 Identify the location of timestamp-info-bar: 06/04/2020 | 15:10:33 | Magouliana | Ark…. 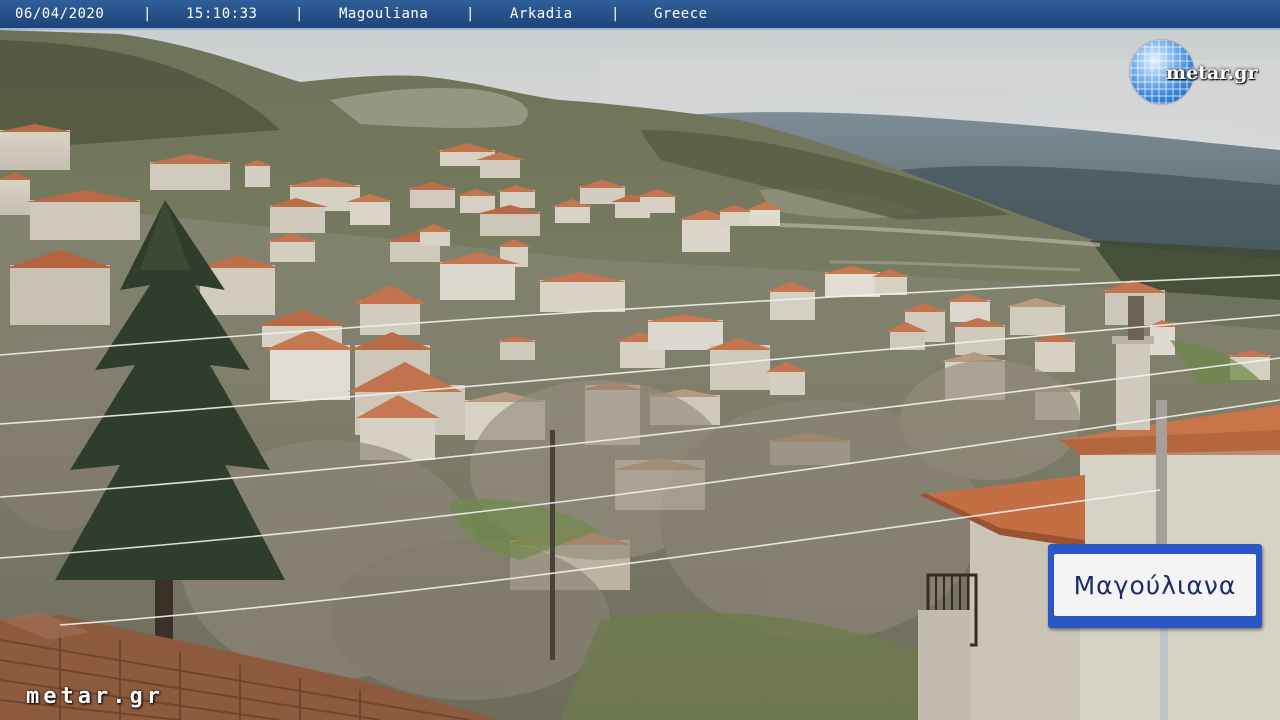
(640, 15).